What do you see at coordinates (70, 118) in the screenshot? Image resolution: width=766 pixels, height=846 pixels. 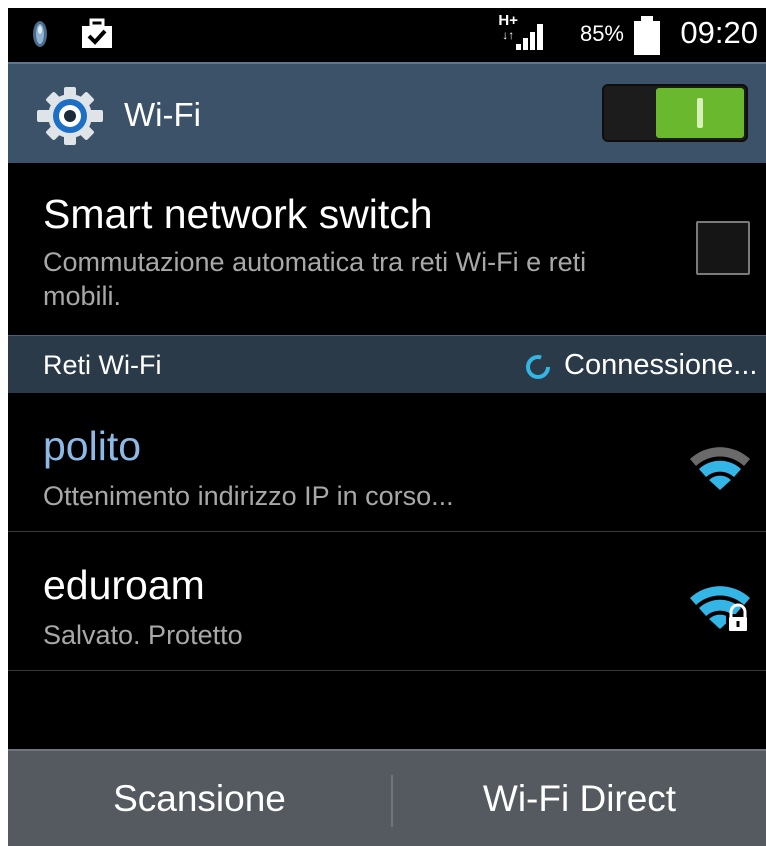 I see `gear-icon` at bounding box center [70, 118].